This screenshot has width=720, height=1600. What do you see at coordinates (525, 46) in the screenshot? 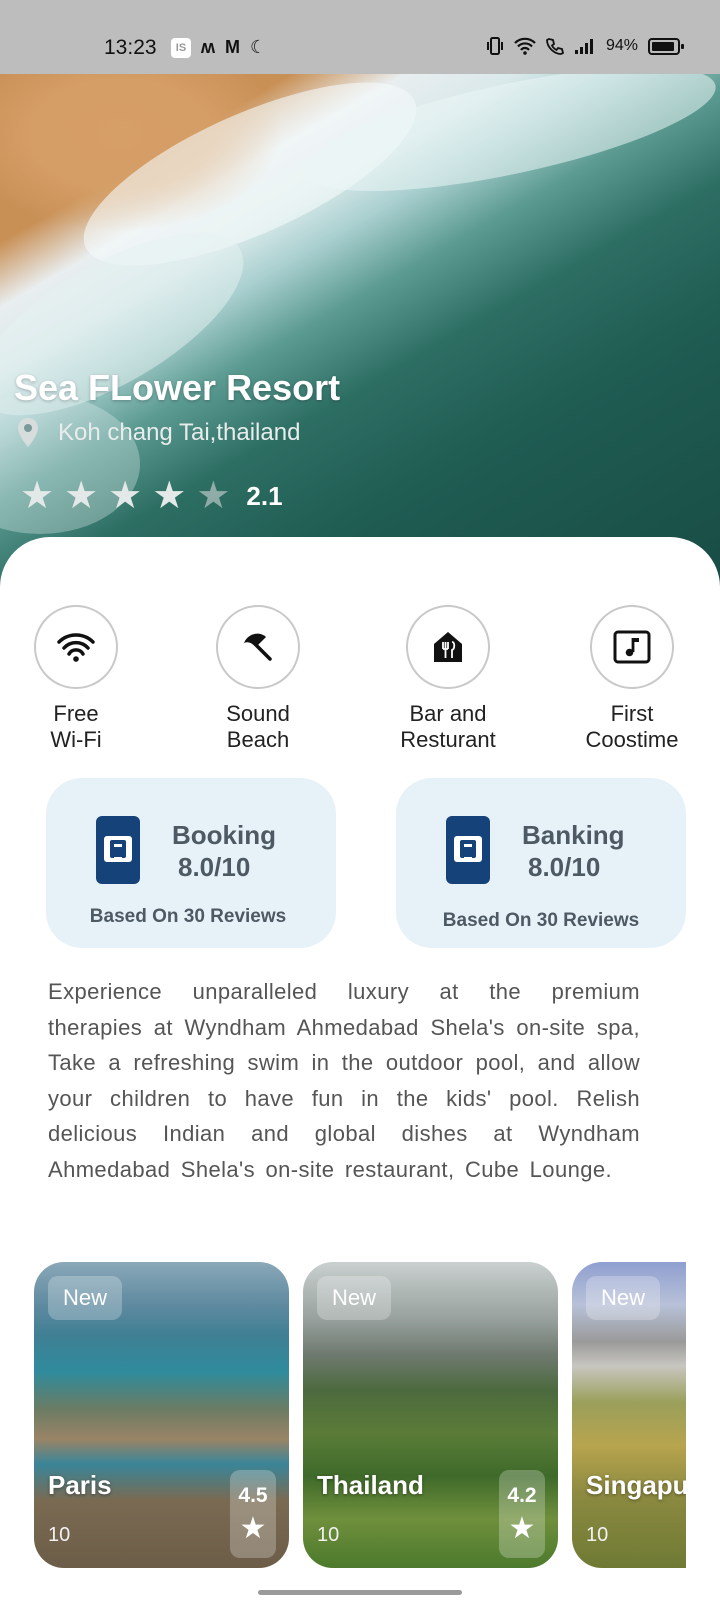
I see `wifi-status-icon` at bounding box center [525, 46].